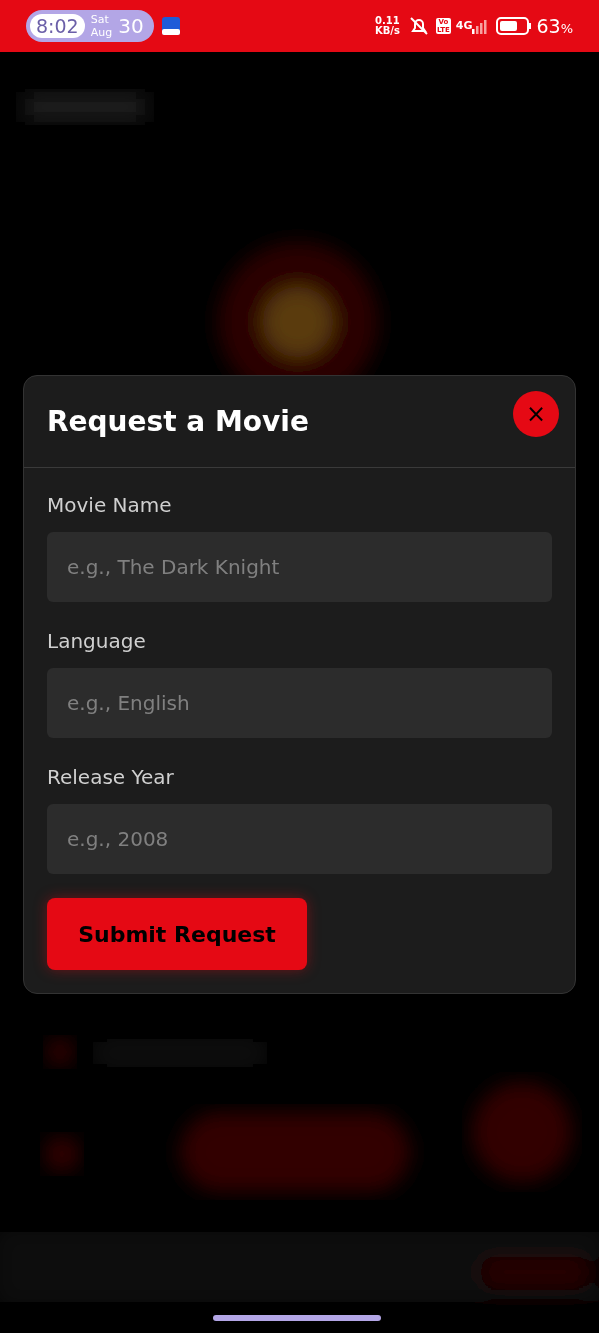 The height and width of the screenshot is (1333, 599). I want to click on date: 30, so click(131, 26).